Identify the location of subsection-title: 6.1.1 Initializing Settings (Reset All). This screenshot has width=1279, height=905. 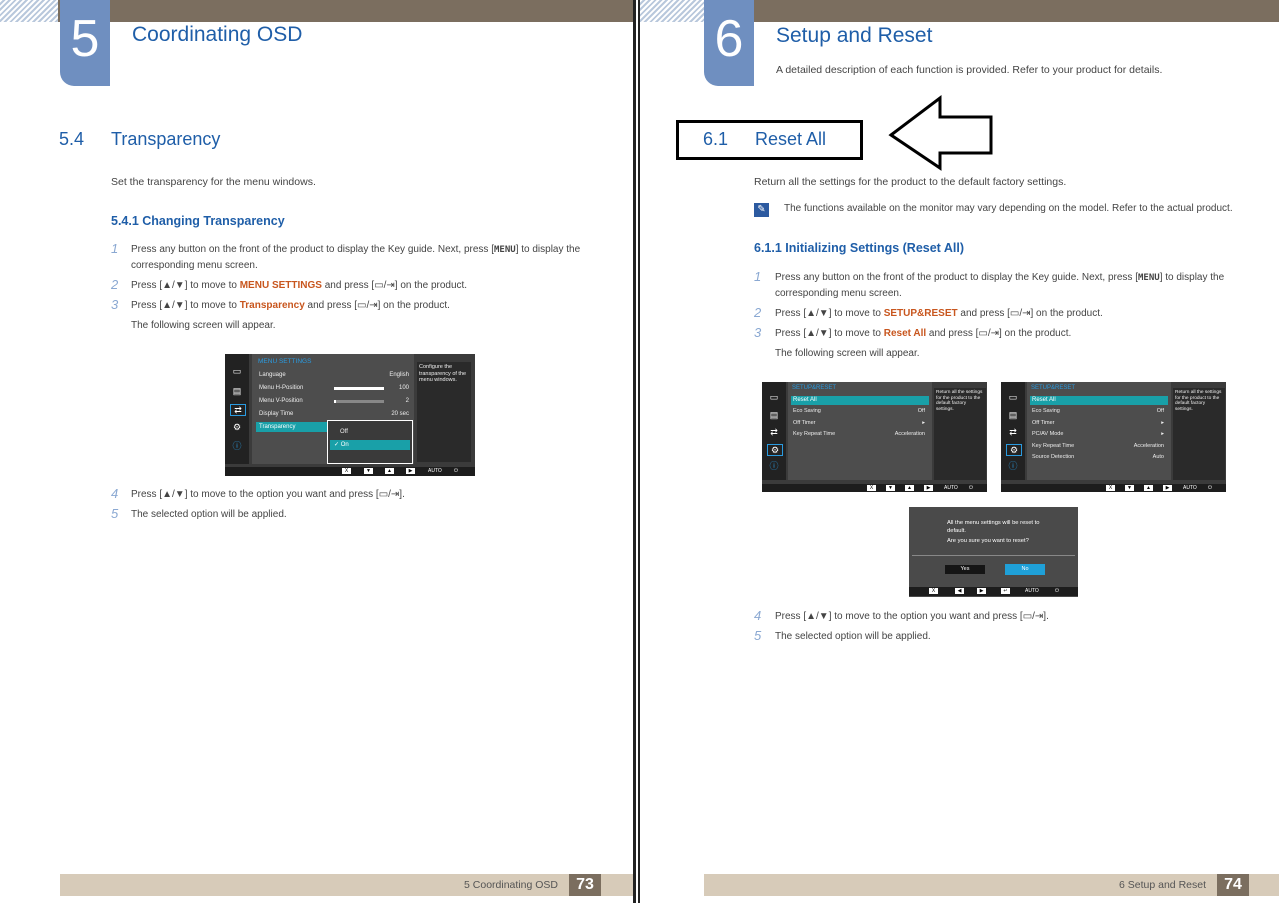
(859, 248).